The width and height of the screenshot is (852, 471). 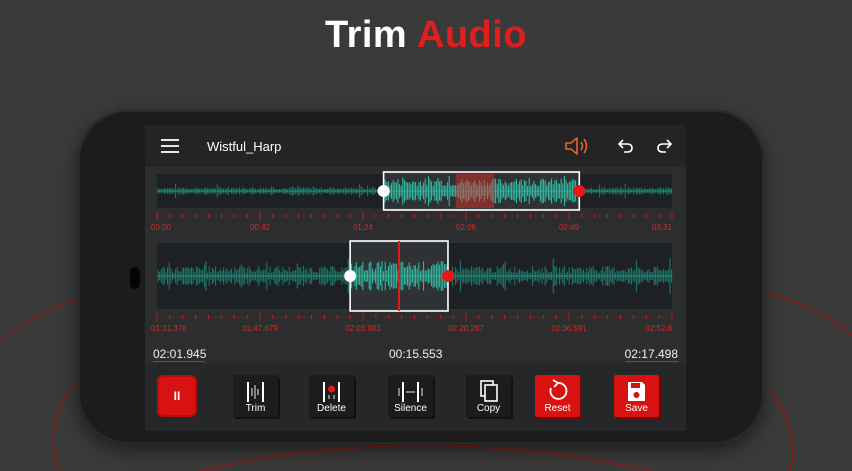 What do you see at coordinates (481, 191) in the screenshot?
I see `overview-selection-box` at bounding box center [481, 191].